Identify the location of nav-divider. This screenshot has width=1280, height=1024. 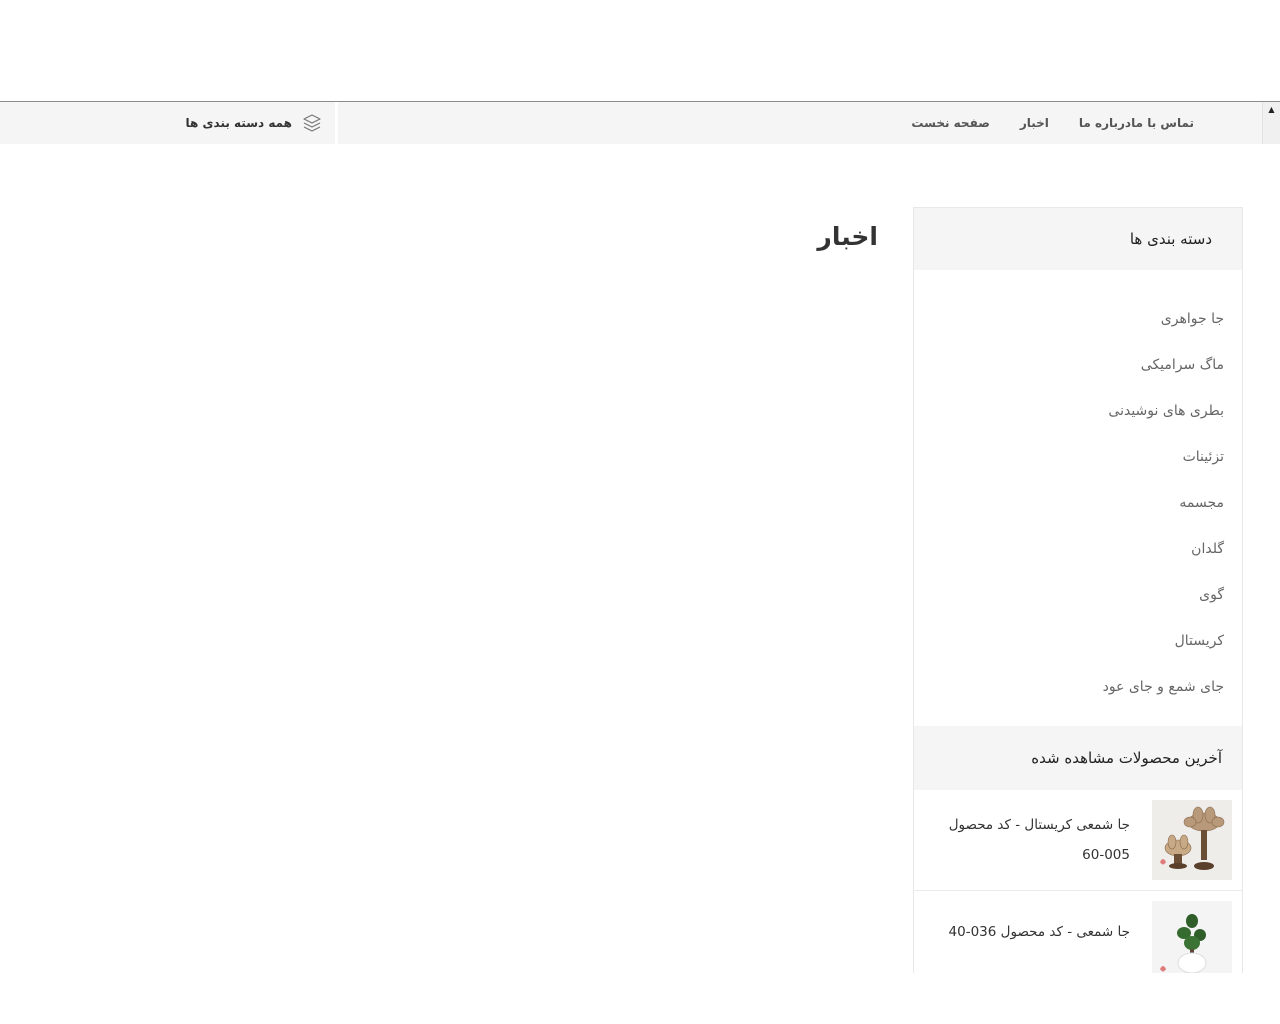
(336, 123).